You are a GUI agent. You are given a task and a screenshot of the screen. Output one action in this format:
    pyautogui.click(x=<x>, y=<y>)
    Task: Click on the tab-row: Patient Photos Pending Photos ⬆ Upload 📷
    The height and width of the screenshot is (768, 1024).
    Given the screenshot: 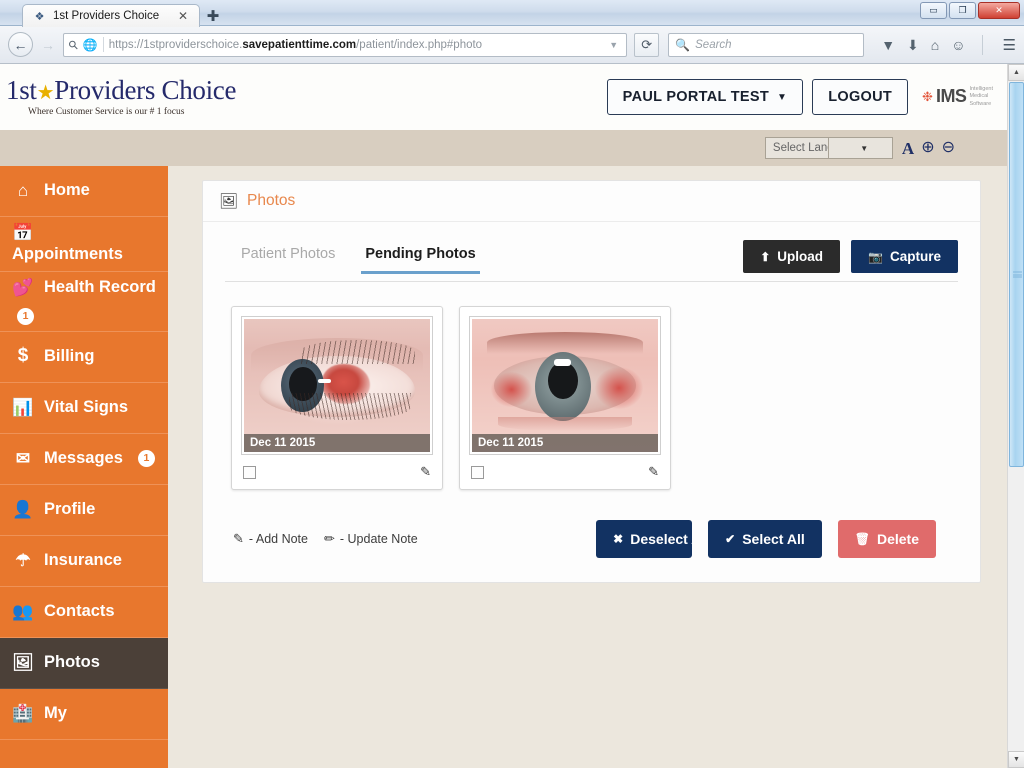 What is the action you would take?
    pyautogui.click(x=591, y=261)
    